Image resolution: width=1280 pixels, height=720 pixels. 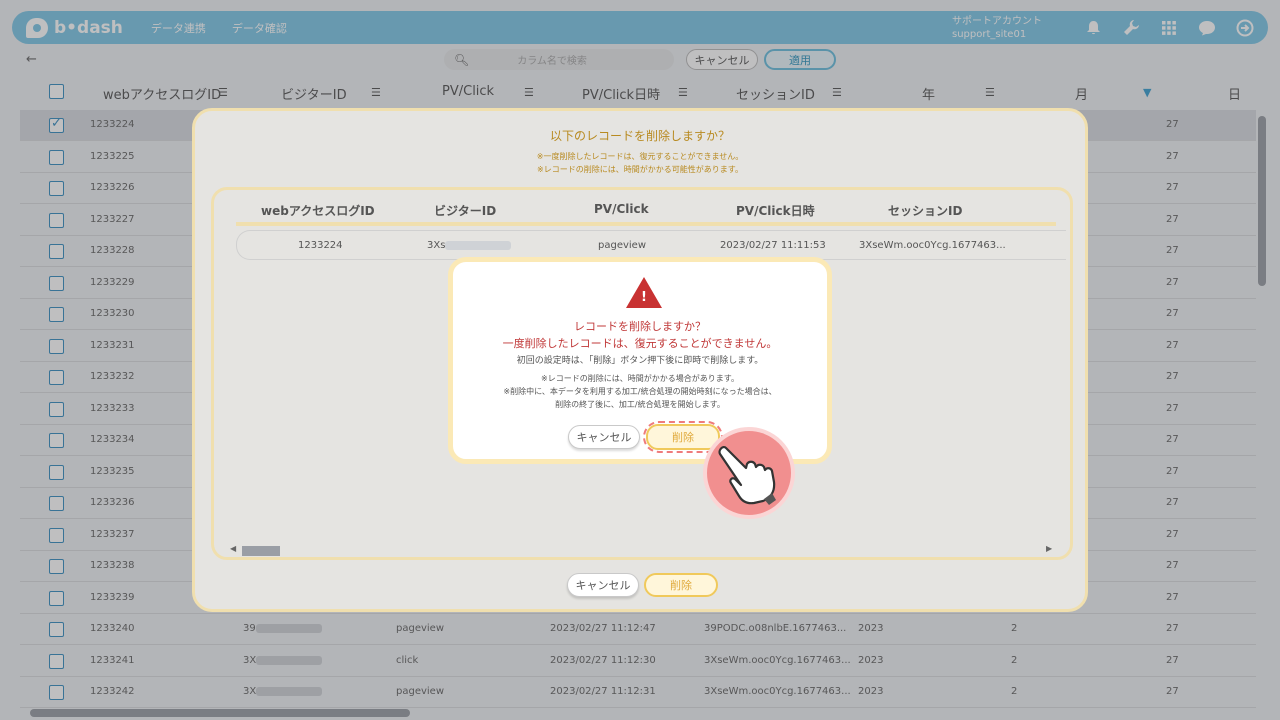 I want to click on confirm-note: ※削除中に、本データを利用する加工/統合処理の開始時刻になった場合は、, so click(x=640, y=391).